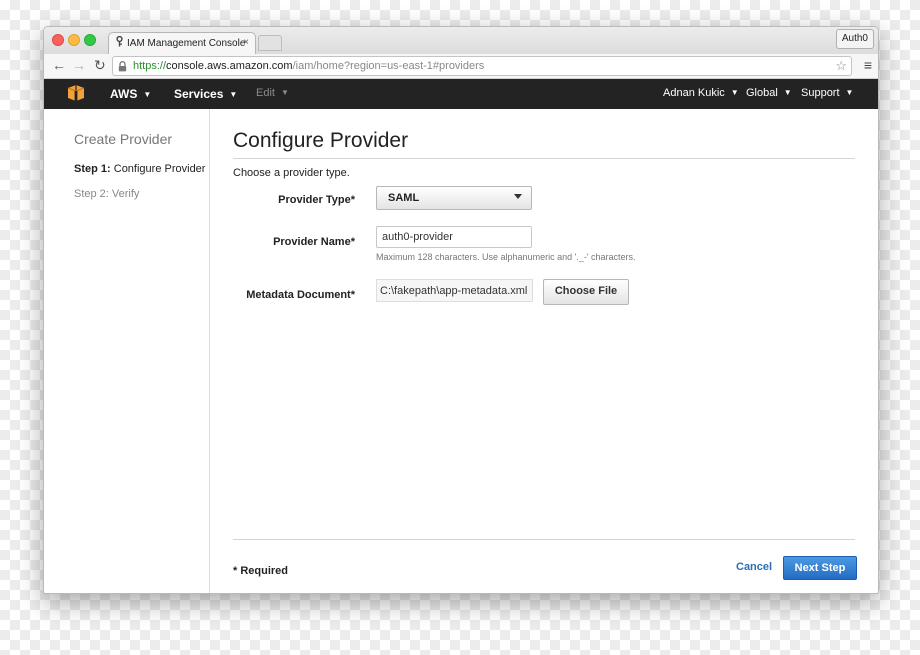 The image size is (920, 655). What do you see at coordinates (100, 65) in the screenshot?
I see `reload-icon: ↻` at bounding box center [100, 65].